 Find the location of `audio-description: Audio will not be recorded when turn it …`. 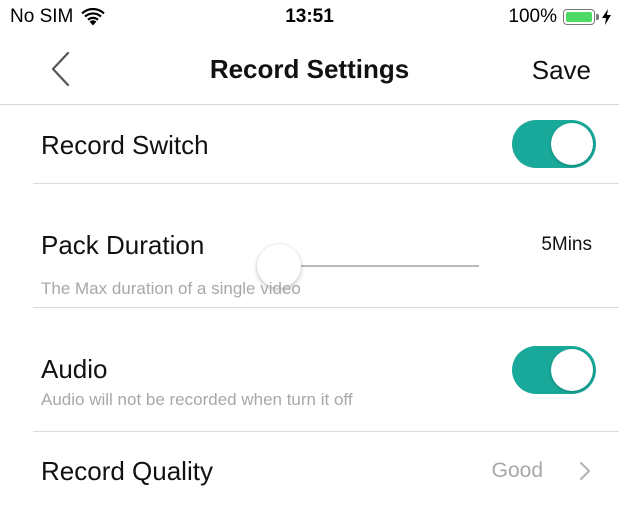

audio-description: Audio will not be recorded when turn it … is located at coordinates (197, 399).